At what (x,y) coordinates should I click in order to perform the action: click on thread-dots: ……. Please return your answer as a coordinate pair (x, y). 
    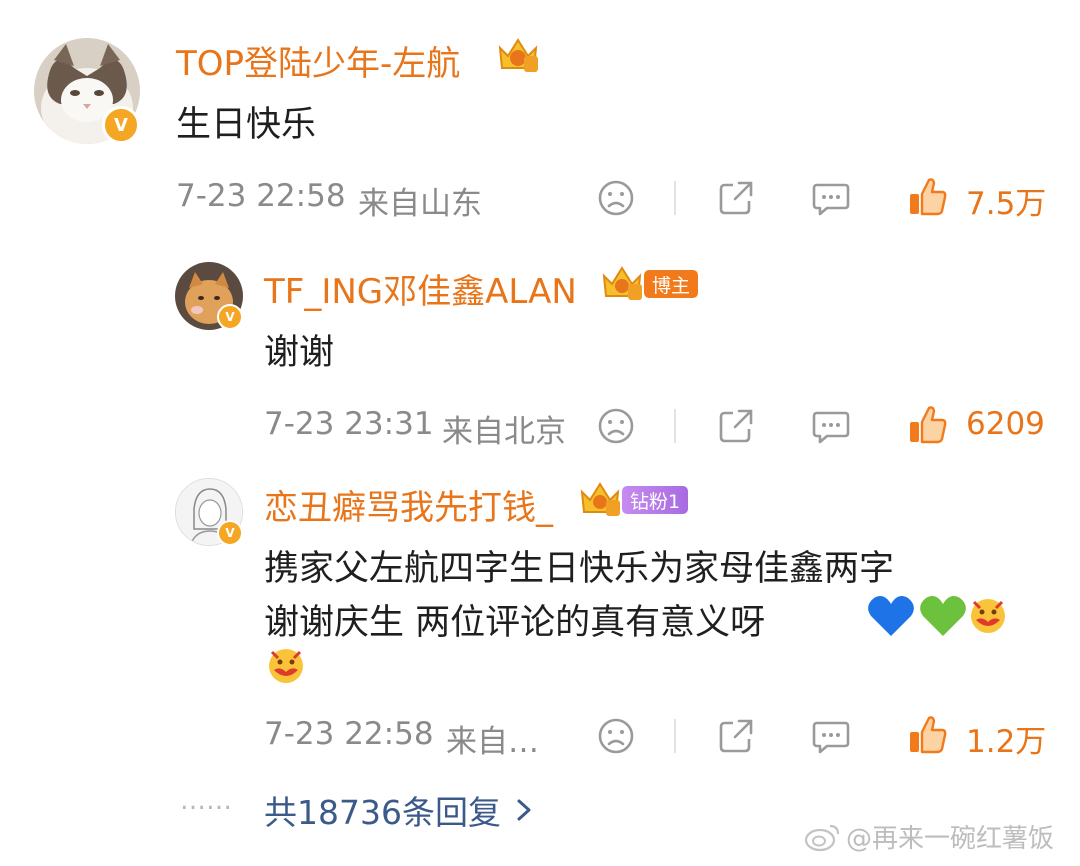
    Looking at the image, I should click on (206, 801).